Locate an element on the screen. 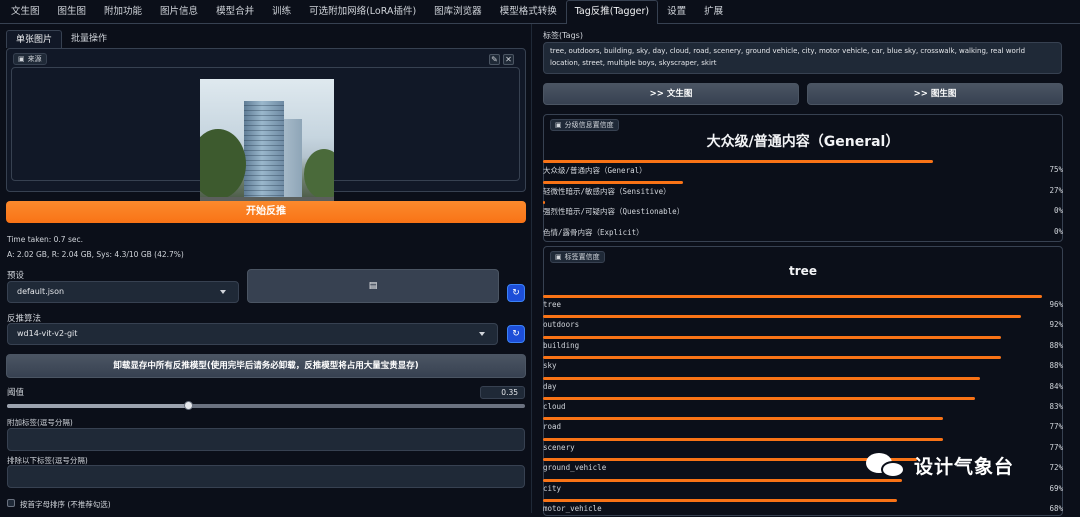  rating-row: 轻微性暗示/敏感内容（Sensitive） 27% is located at coordinates (803, 189).